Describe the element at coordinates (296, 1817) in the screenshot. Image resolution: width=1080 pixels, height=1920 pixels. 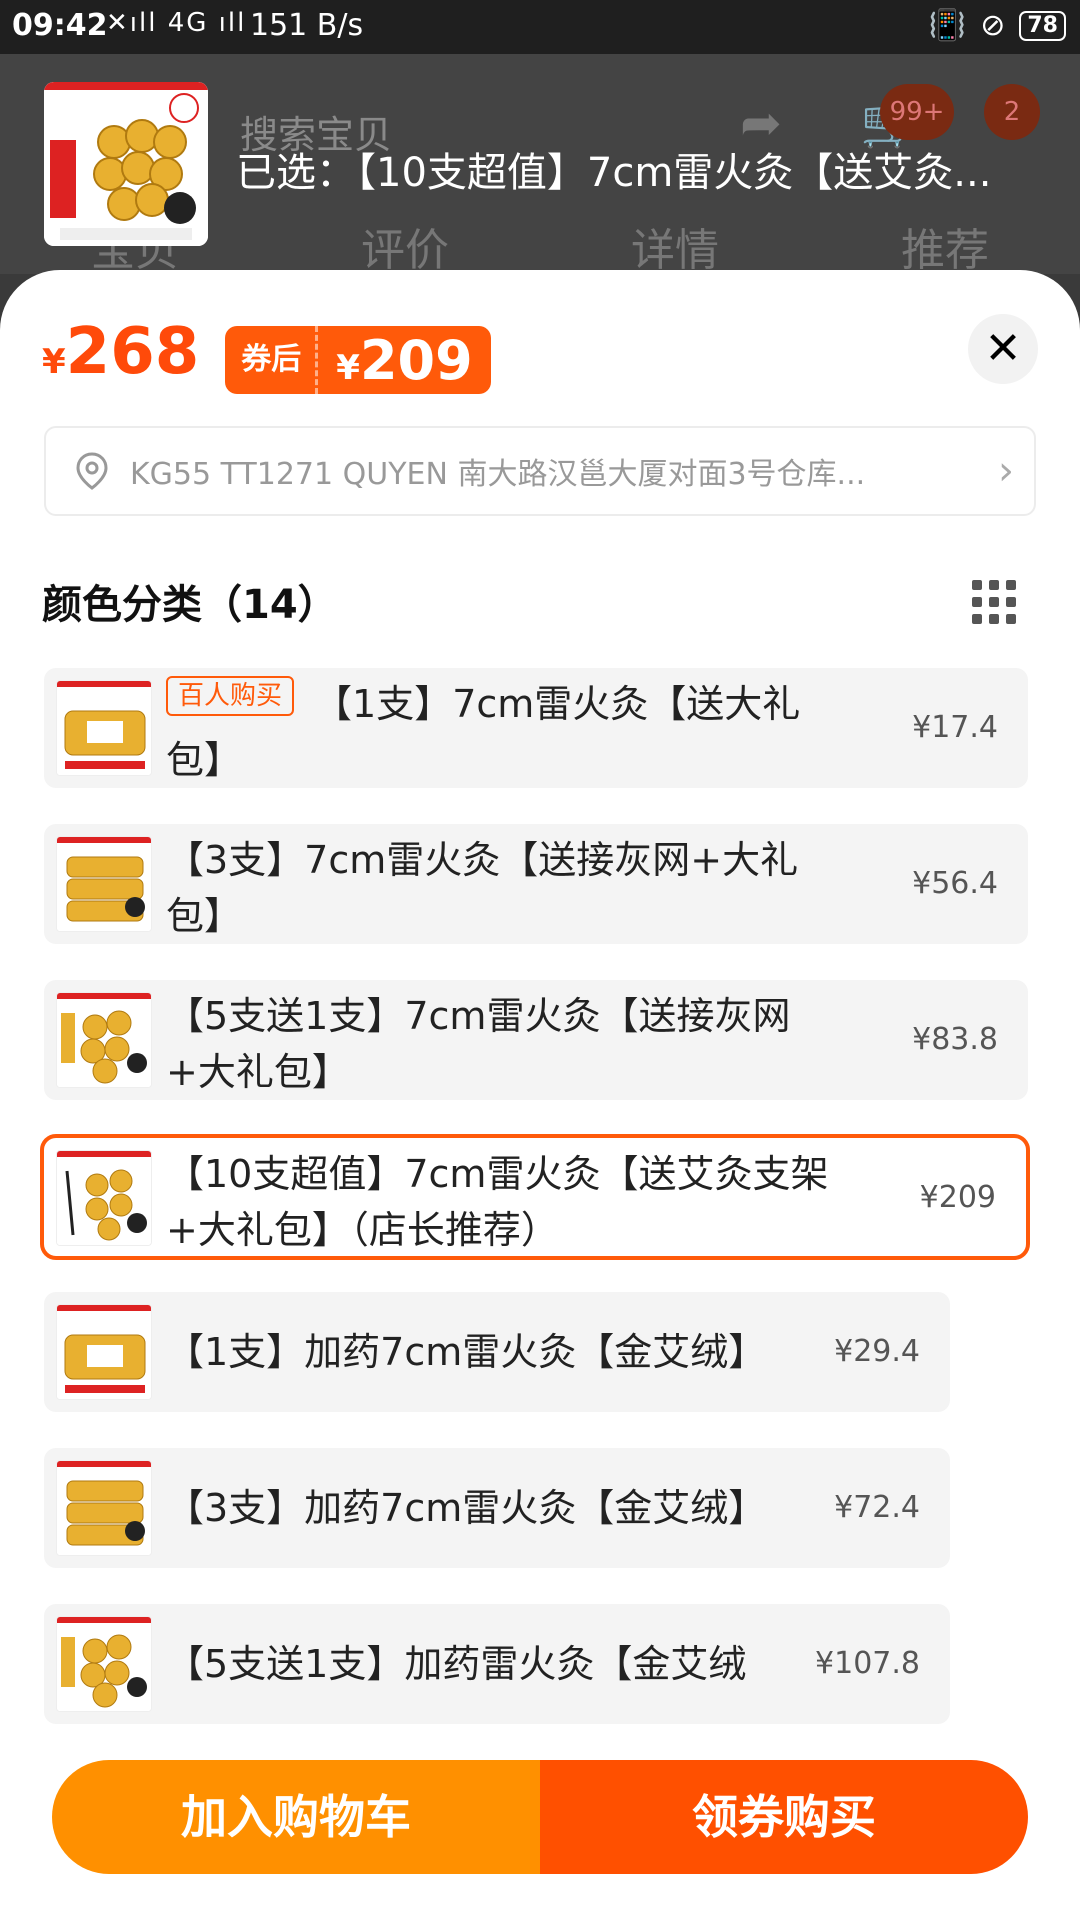
I see `add-to-cart-button: 加入购物车` at that location.